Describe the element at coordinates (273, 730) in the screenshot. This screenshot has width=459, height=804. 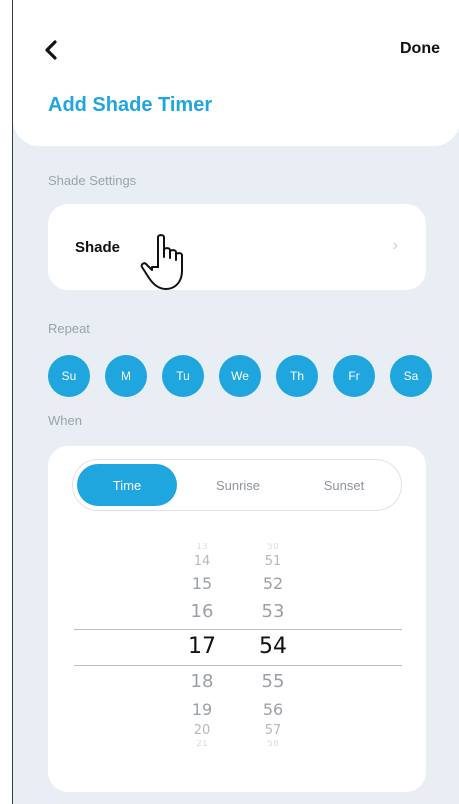
I see `minute-57: 57` at that location.